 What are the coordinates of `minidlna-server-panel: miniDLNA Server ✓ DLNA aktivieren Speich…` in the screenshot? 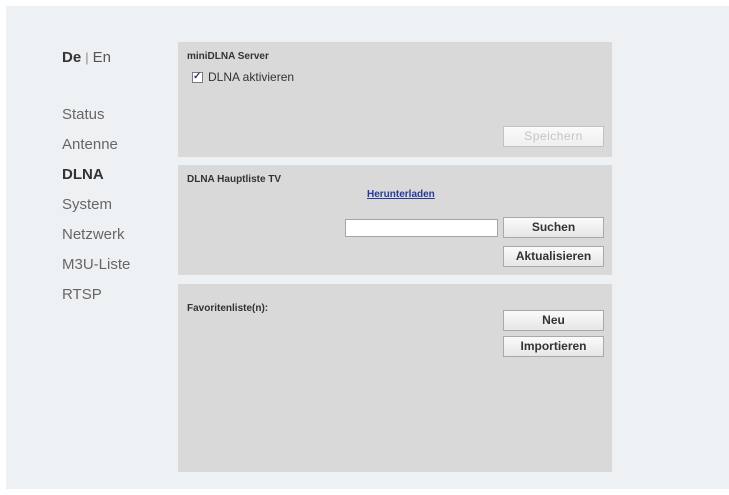 It's located at (395, 99).